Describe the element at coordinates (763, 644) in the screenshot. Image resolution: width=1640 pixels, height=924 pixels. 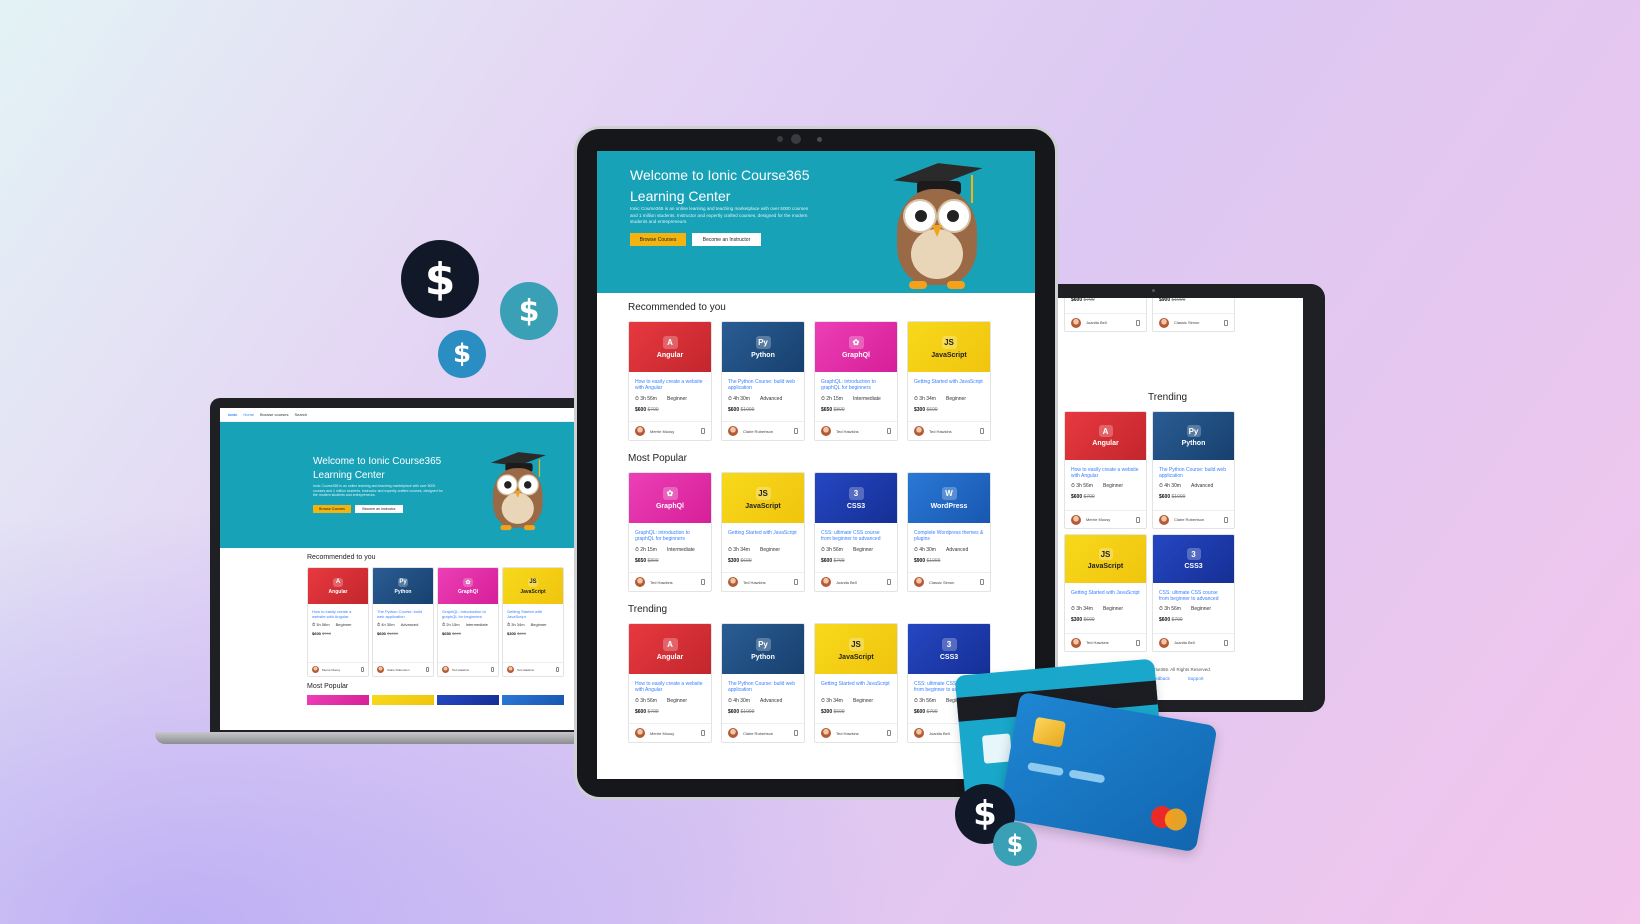
I see `python-icon: Py` at that location.